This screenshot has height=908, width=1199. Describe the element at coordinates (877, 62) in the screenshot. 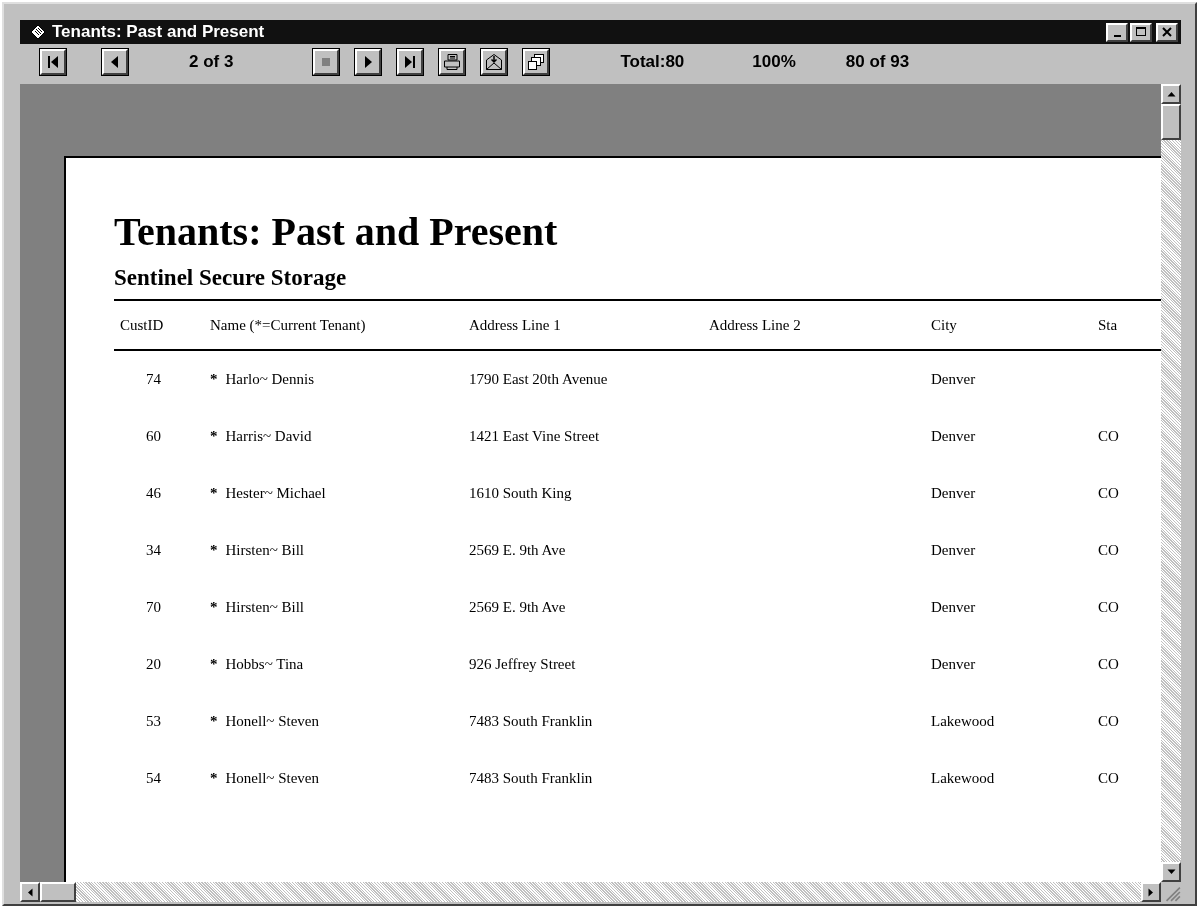

I see `record-count: 80 of 93` at that location.